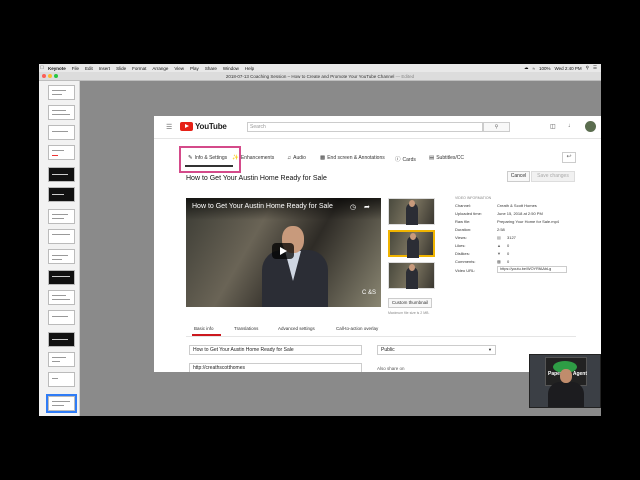  I want to click on menu-window: Window, so click(231, 68).